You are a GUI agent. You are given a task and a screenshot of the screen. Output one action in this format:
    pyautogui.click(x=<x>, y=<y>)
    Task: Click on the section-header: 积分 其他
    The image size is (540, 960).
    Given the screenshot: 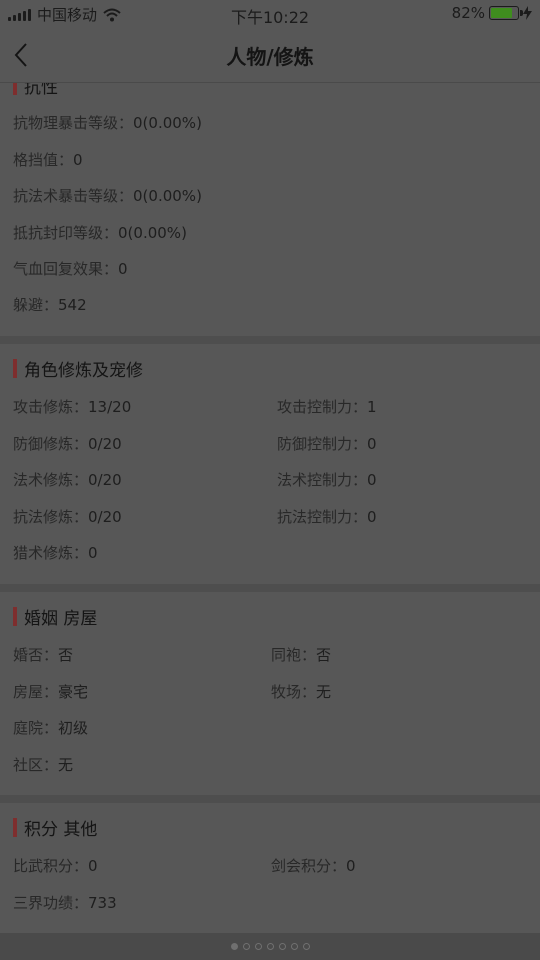 What is the action you would take?
    pyautogui.click(x=55, y=827)
    